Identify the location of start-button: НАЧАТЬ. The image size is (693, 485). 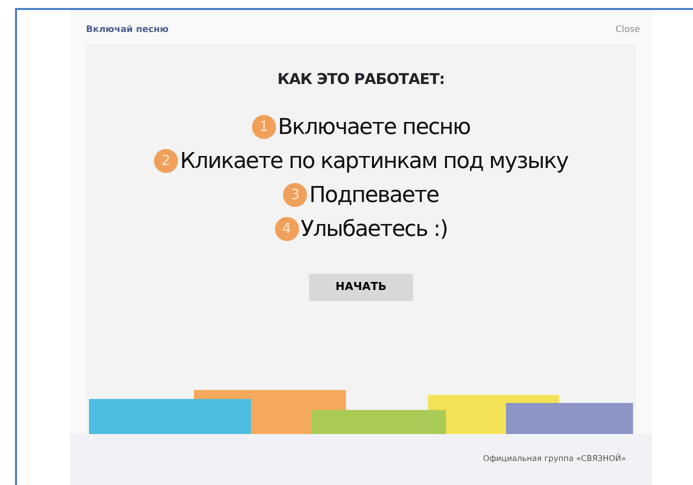
(360, 287).